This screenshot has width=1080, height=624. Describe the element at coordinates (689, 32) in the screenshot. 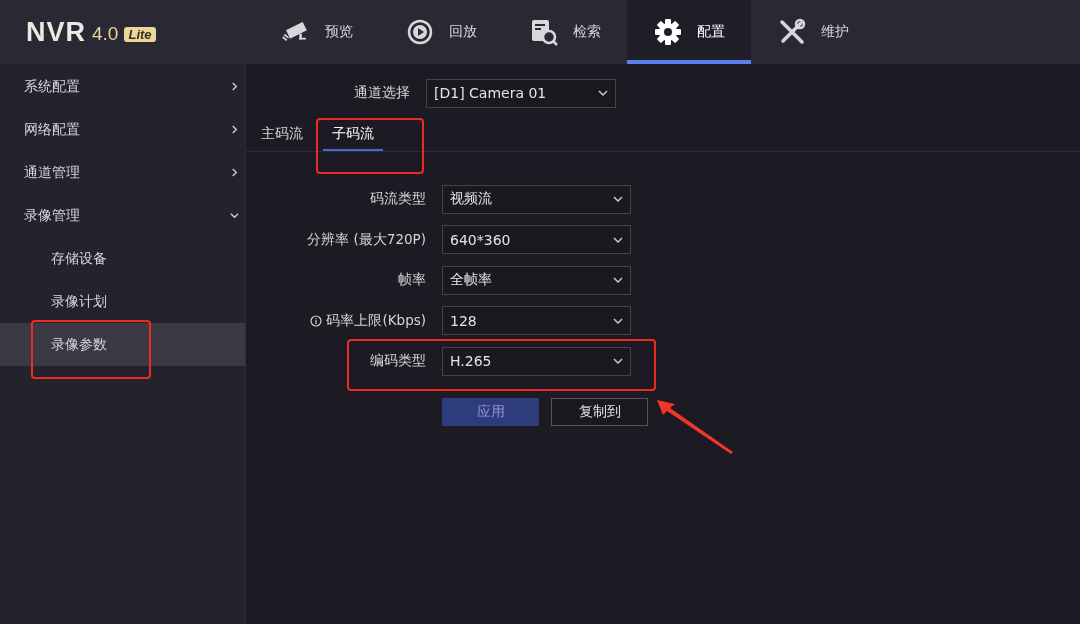

I see `nav-tab: 配置` at that location.